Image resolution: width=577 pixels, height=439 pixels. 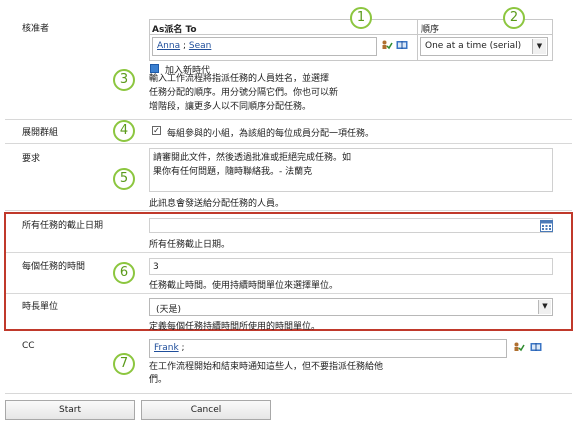 I want to click on request-label: 要求, so click(x=31, y=159).